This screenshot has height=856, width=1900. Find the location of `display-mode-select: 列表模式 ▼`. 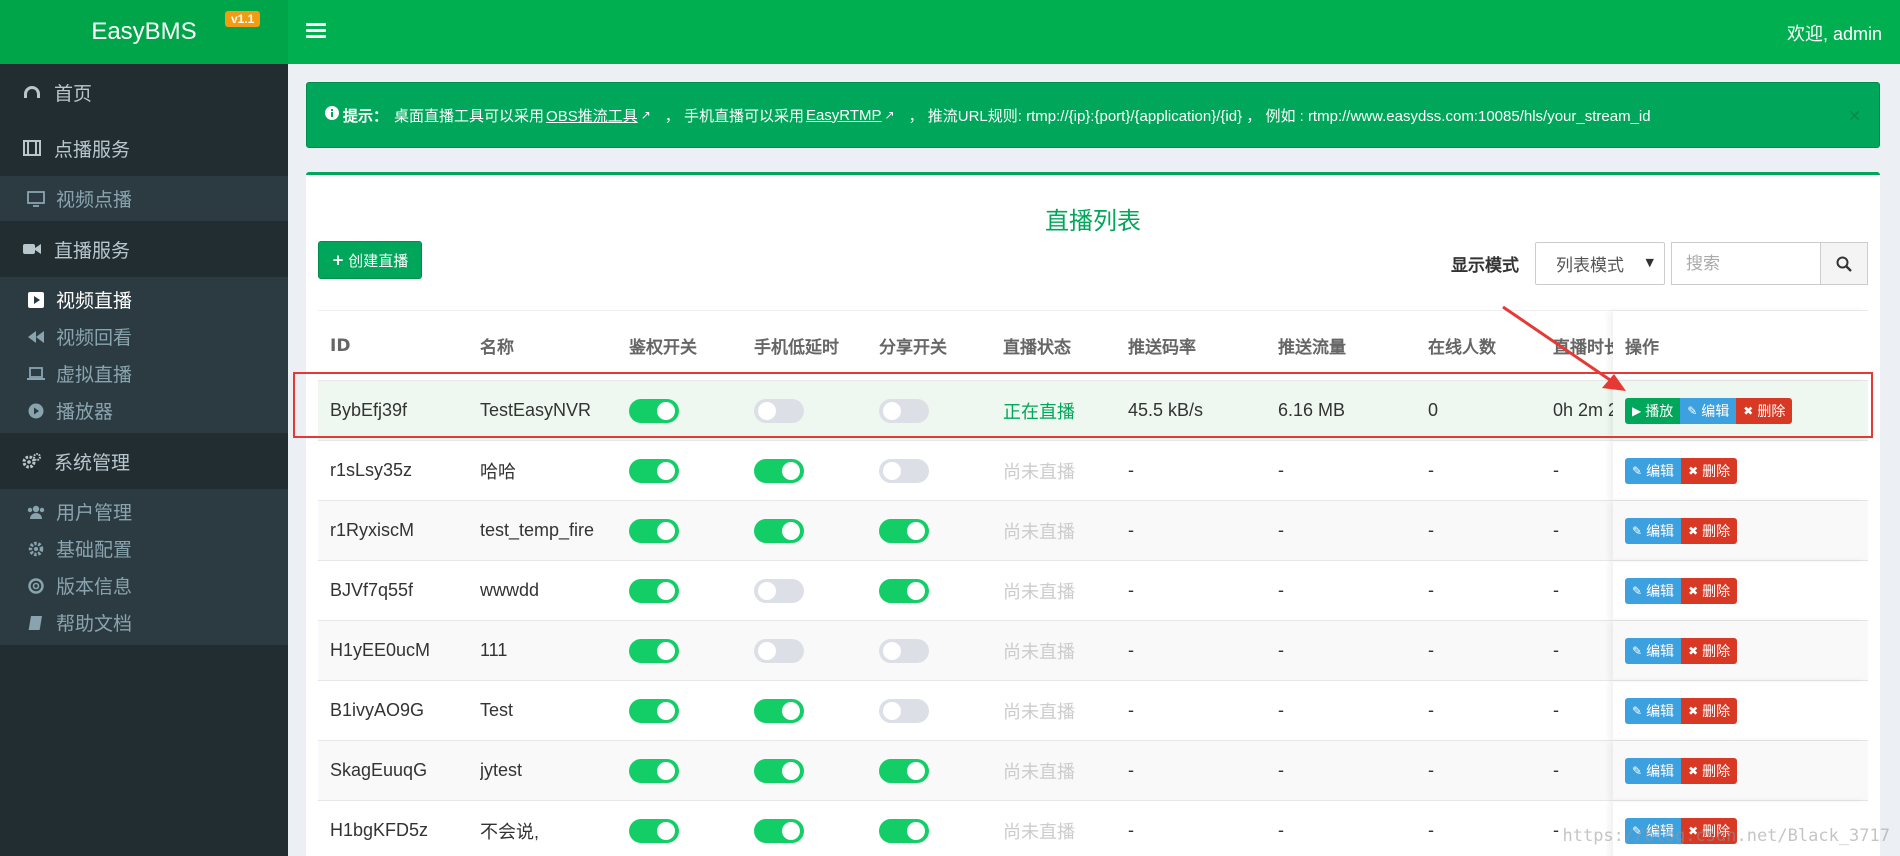

display-mode-select: 列表模式 ▼ is located at coordinates (1600, 263).